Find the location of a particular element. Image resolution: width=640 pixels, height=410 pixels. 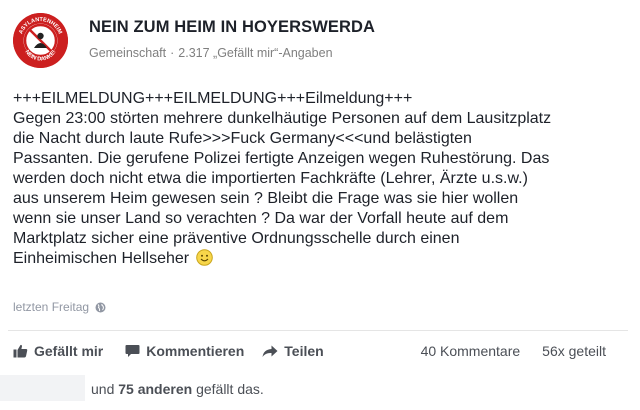

likers-bar: und 75 anderen gefällt das. is located at coordinates (320, 391).